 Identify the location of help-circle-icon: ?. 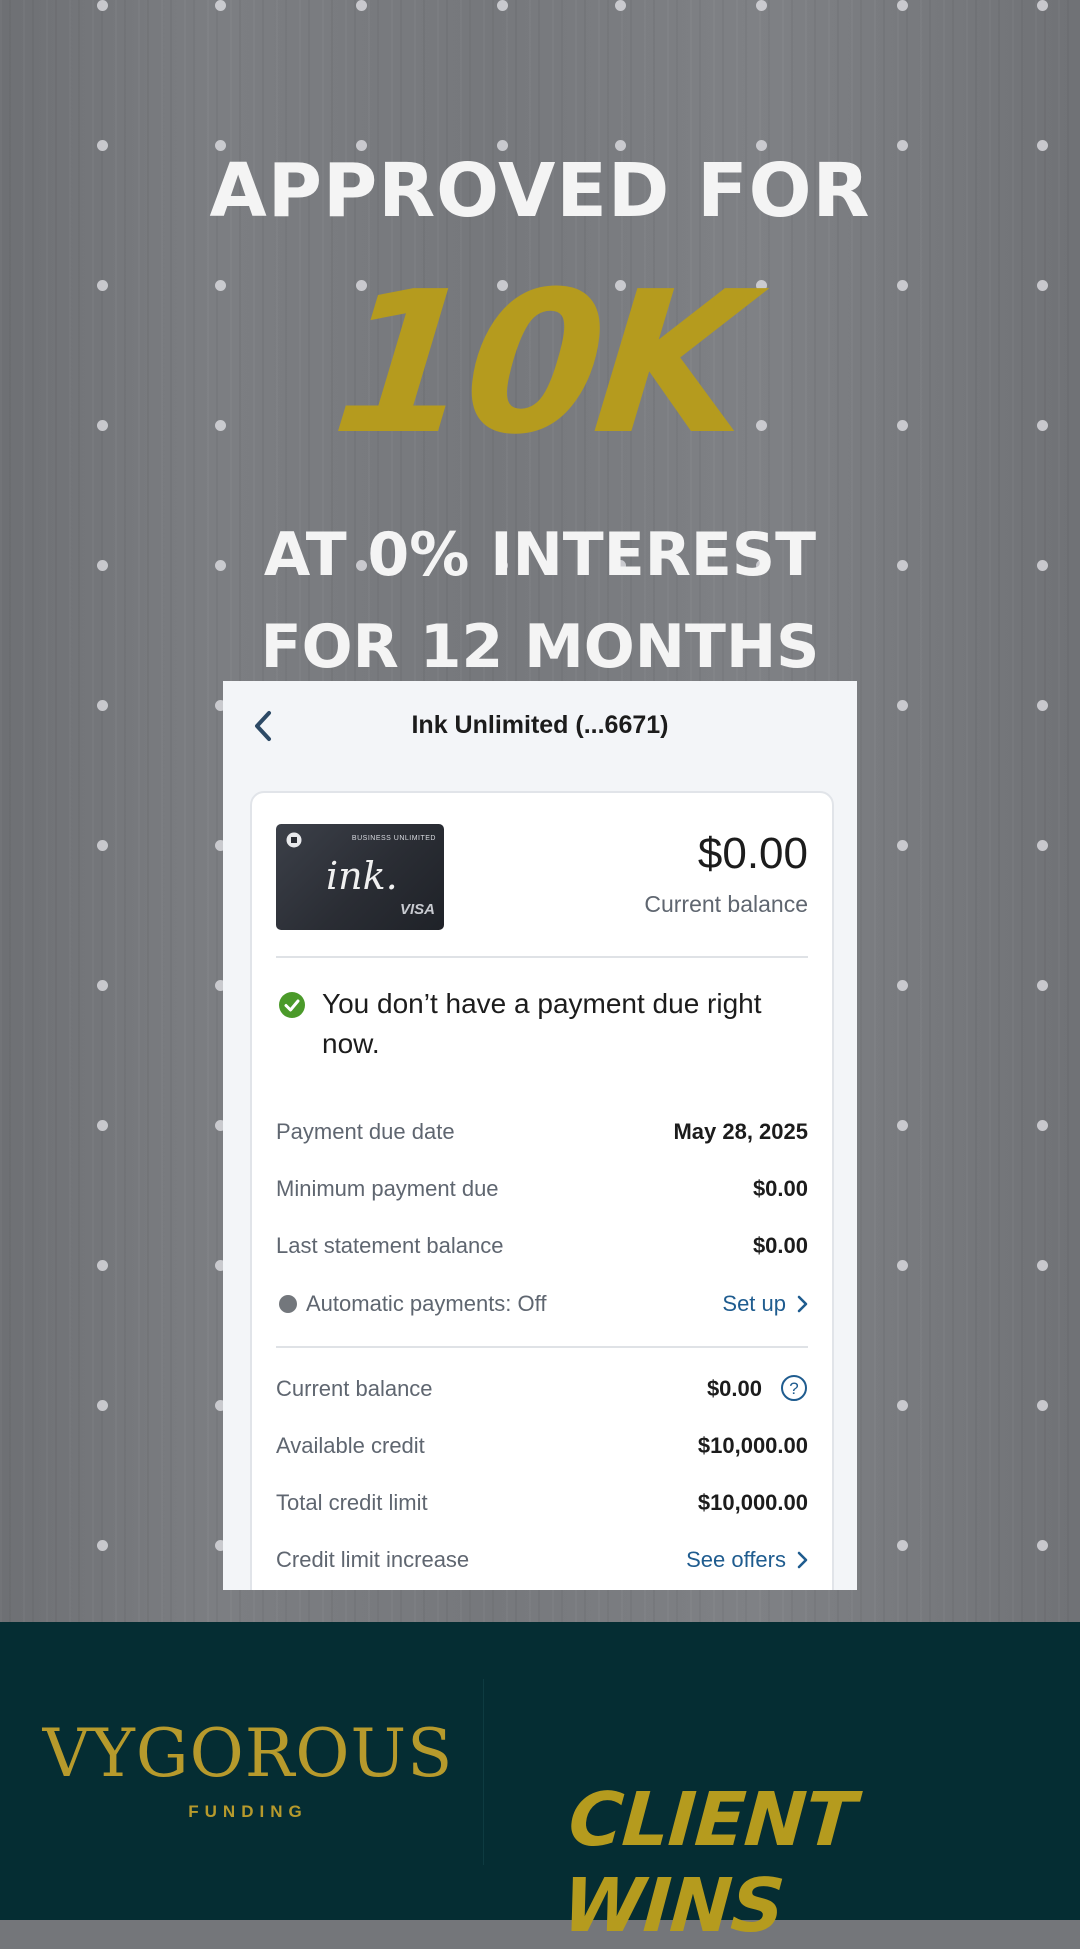
(794, 1388).